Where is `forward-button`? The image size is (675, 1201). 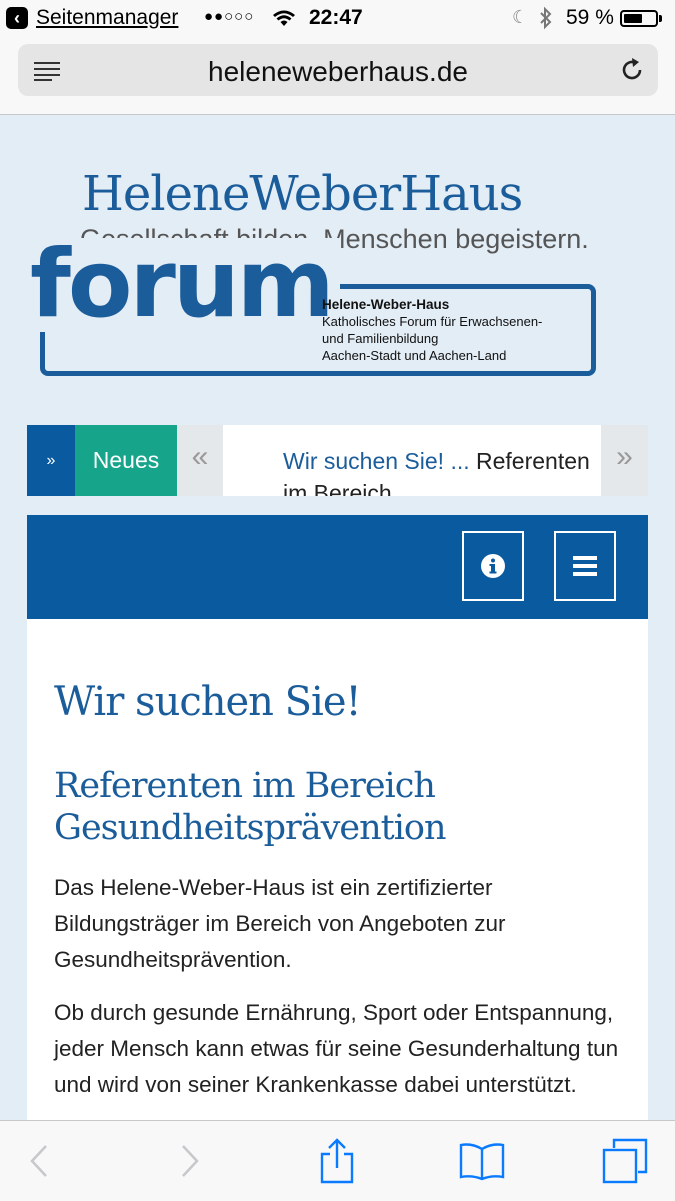
forward-button is located at coordinates (190, 1161).